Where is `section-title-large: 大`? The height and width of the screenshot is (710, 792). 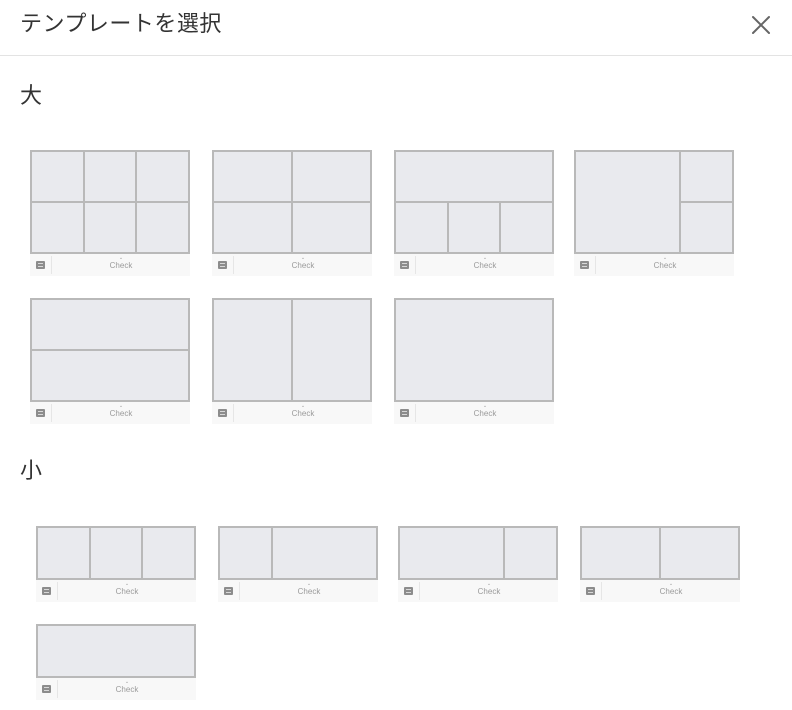 section-title-large: 大 is located at coordinates (31, 96).